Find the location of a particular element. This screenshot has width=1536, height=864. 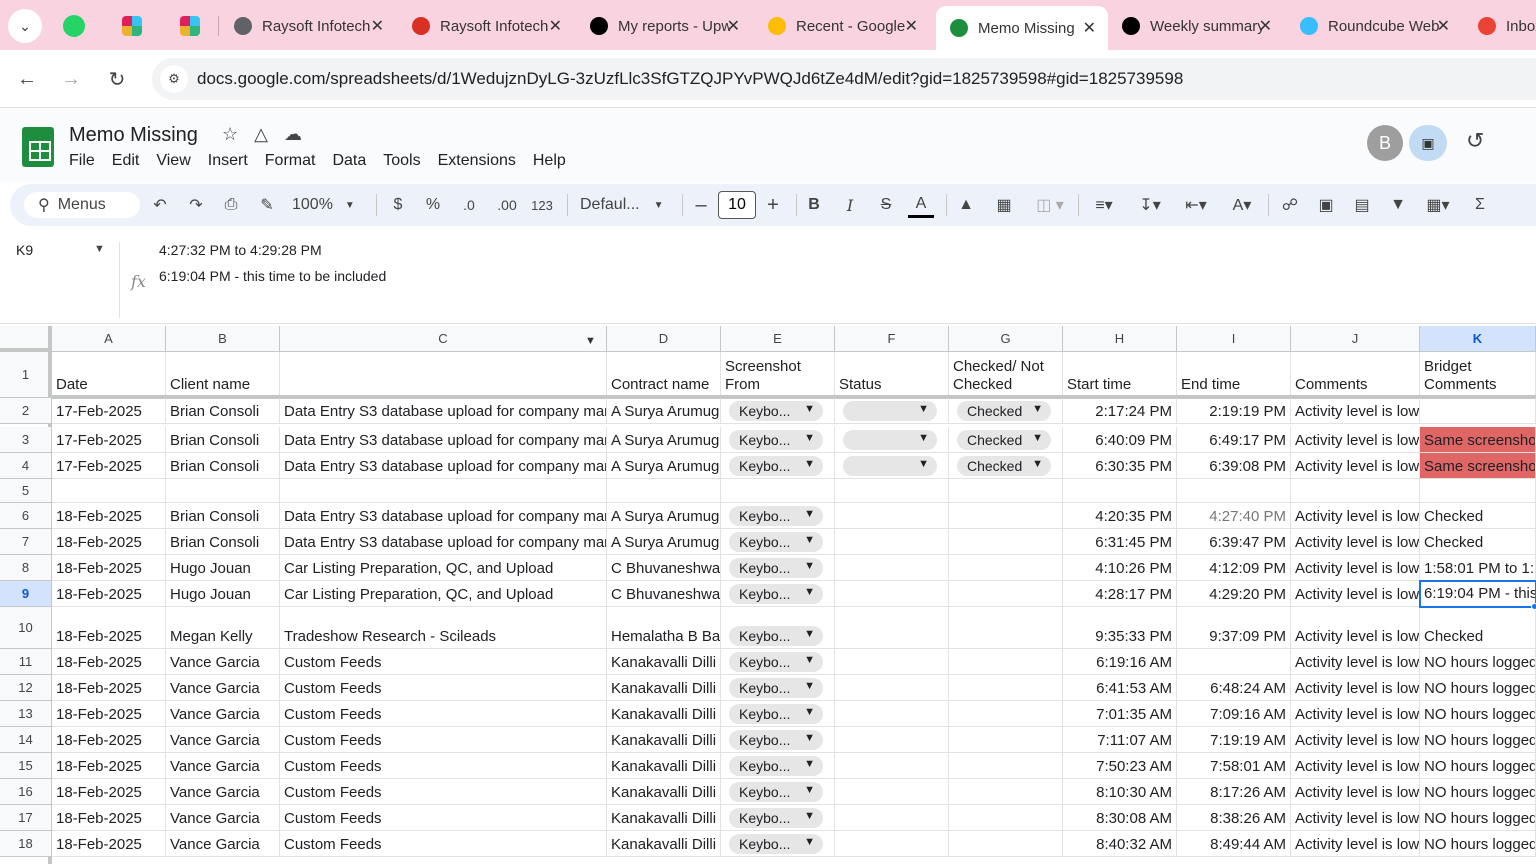

whatsapp-pinned-tab is located at coordinates (74, 26).